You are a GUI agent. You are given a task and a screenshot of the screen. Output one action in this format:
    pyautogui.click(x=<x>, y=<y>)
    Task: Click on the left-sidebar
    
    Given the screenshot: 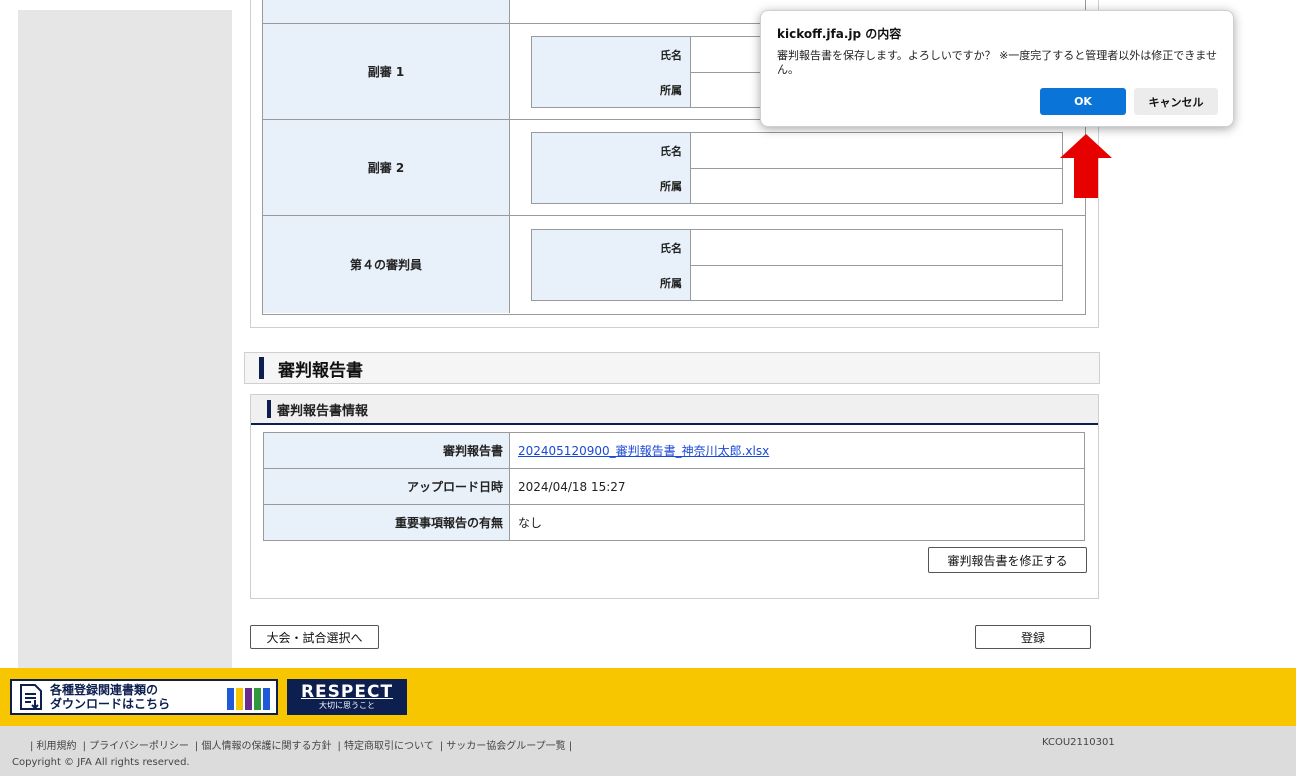 What is the action you would take?
    pyautogui.click(x=125, y=339)
    